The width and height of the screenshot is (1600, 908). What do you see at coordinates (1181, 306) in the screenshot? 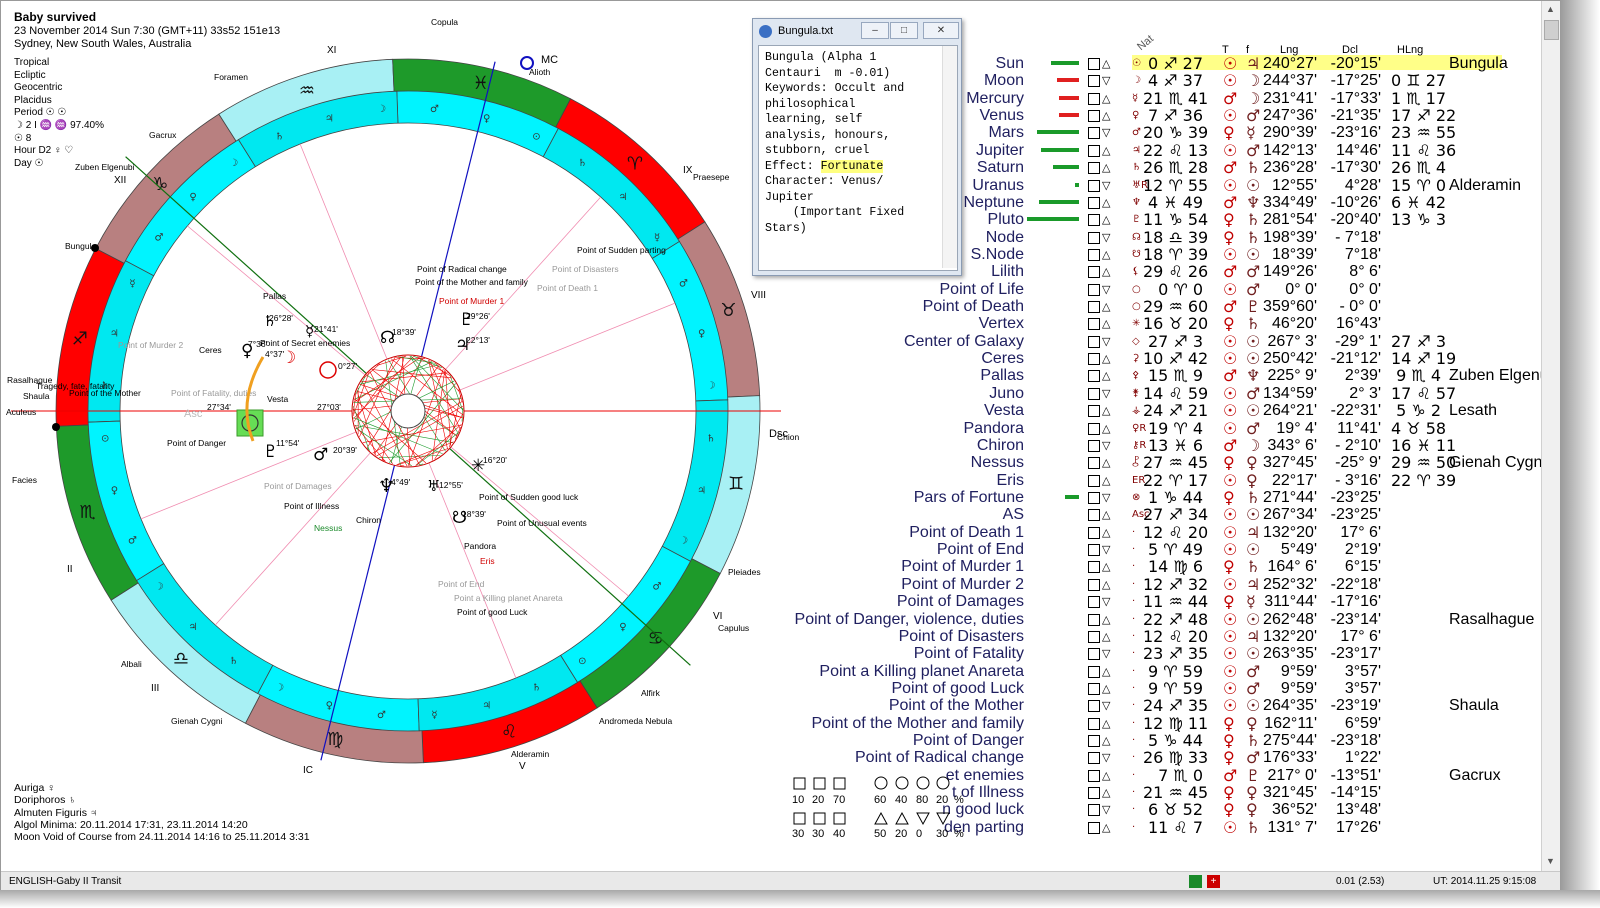
I see `table-row: Point of Death △ ○ 29 ♒ 60 ♂ ♇ 359°60' - 0° 0'` at bounding box center [1181, 306].